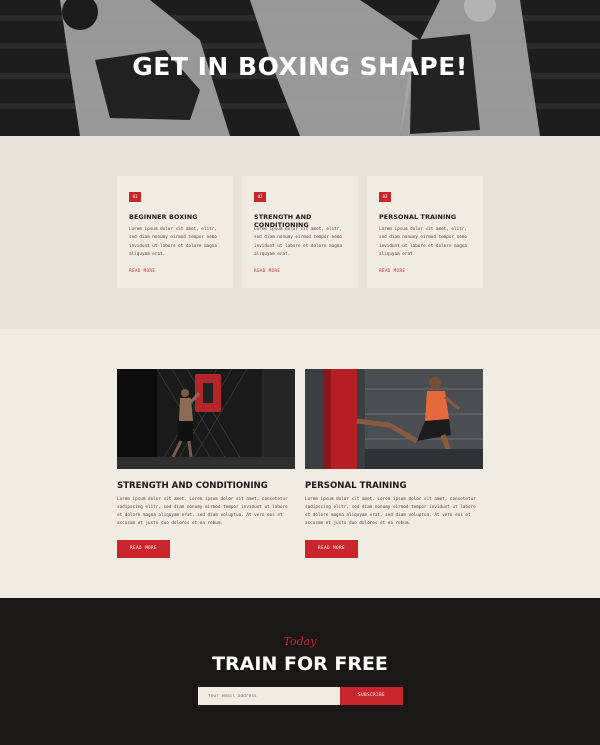  What do you see at coordinates (260, 197) in the screenshot?
I see `program-number: 02` at bounding box center [260, 197].